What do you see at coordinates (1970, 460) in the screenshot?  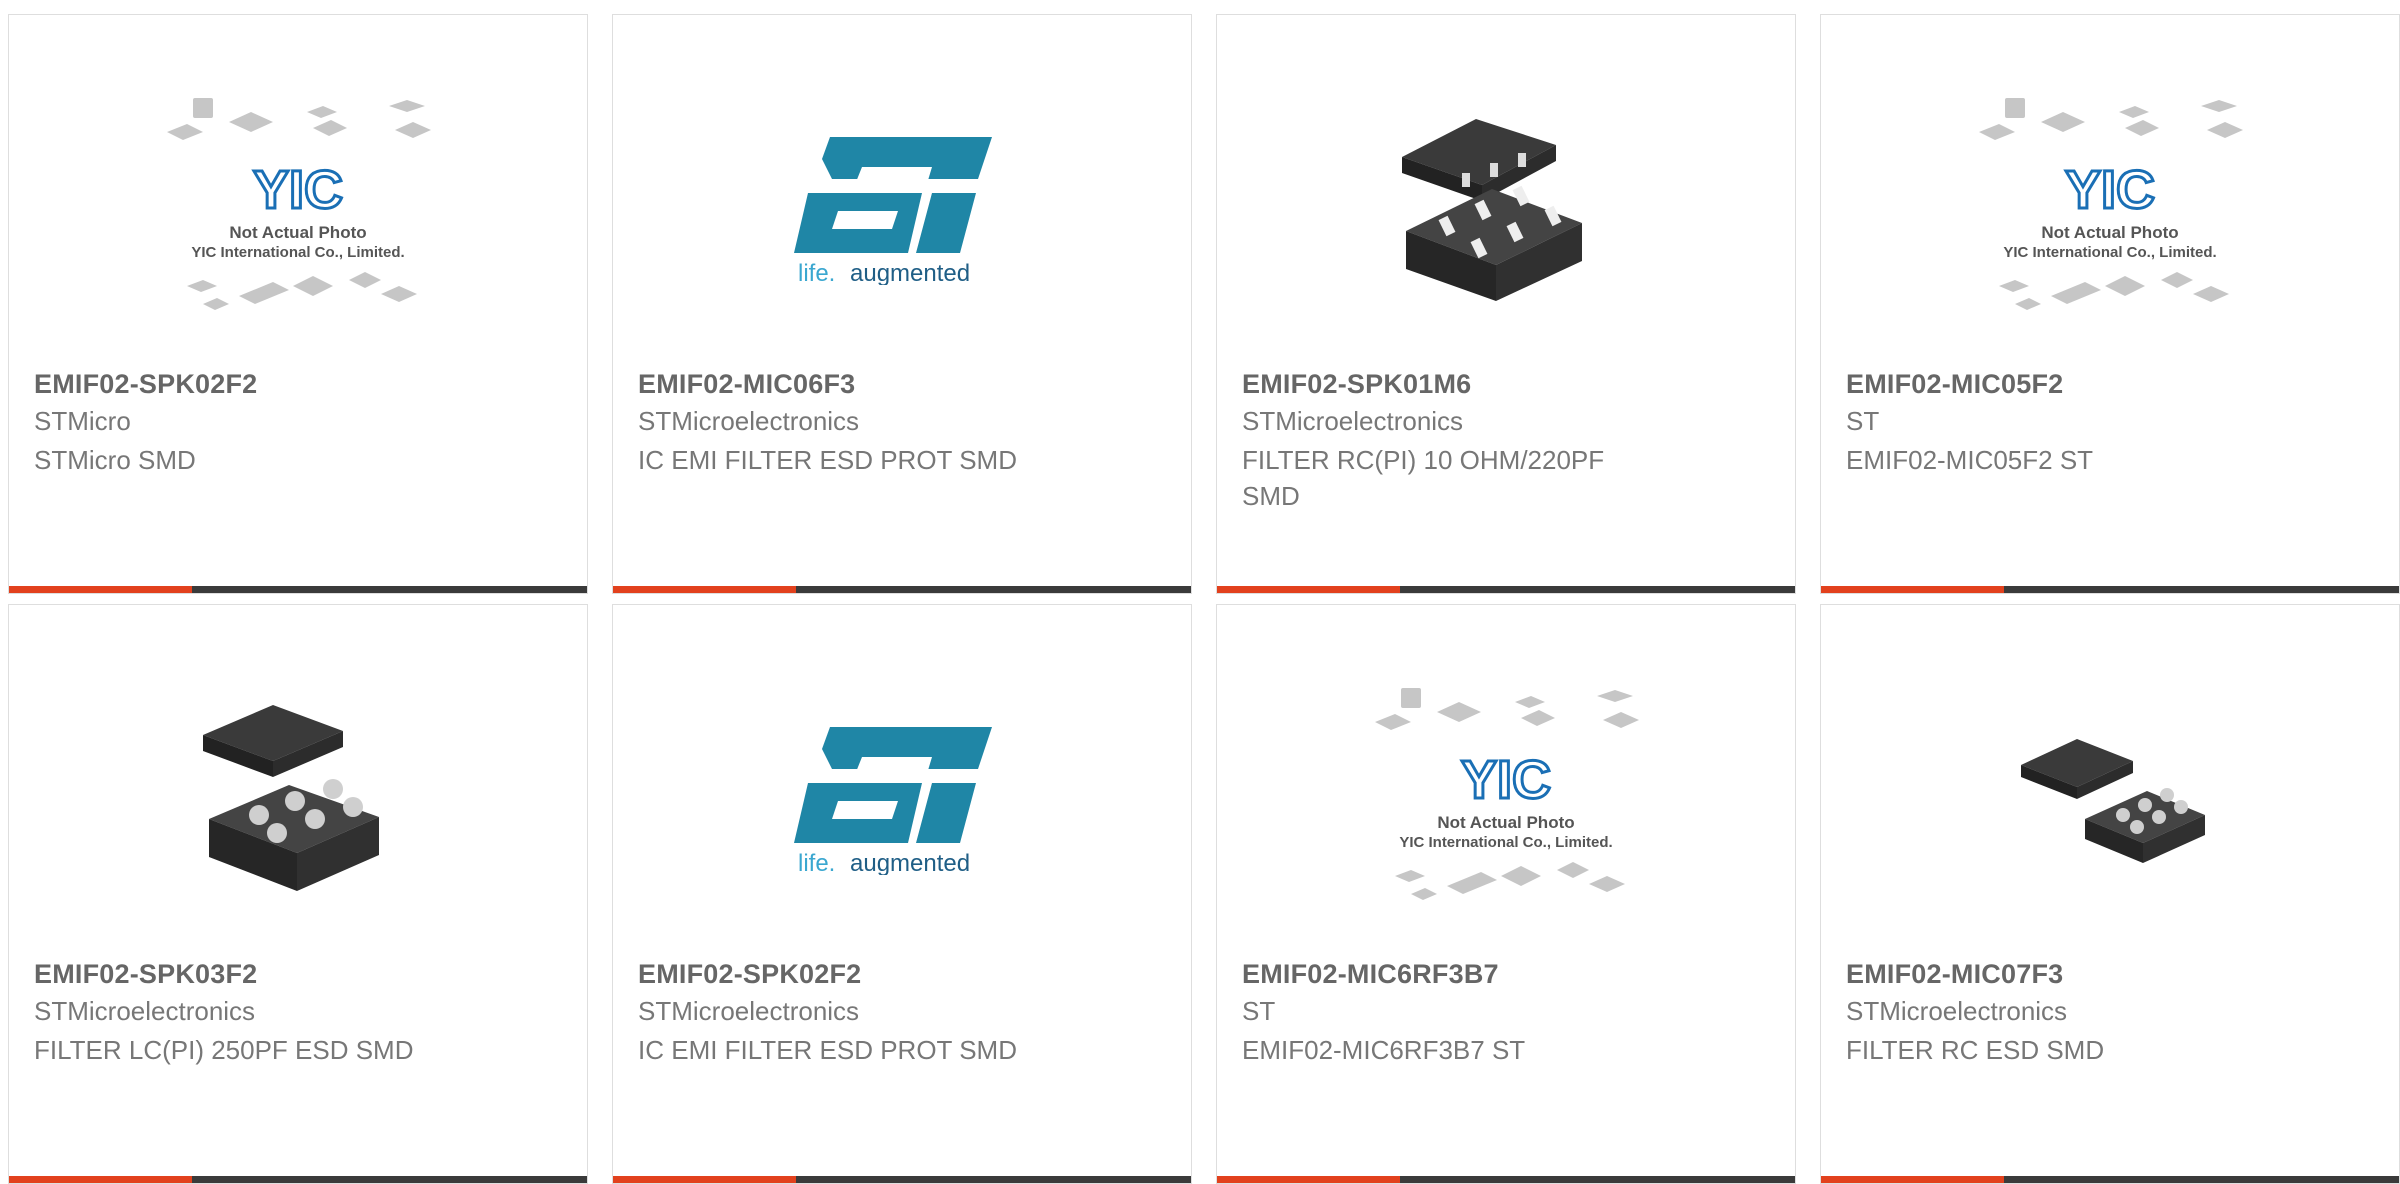 I see `description: EMIF02-MIC05F2 ST` at bounding box center [1970, 460].